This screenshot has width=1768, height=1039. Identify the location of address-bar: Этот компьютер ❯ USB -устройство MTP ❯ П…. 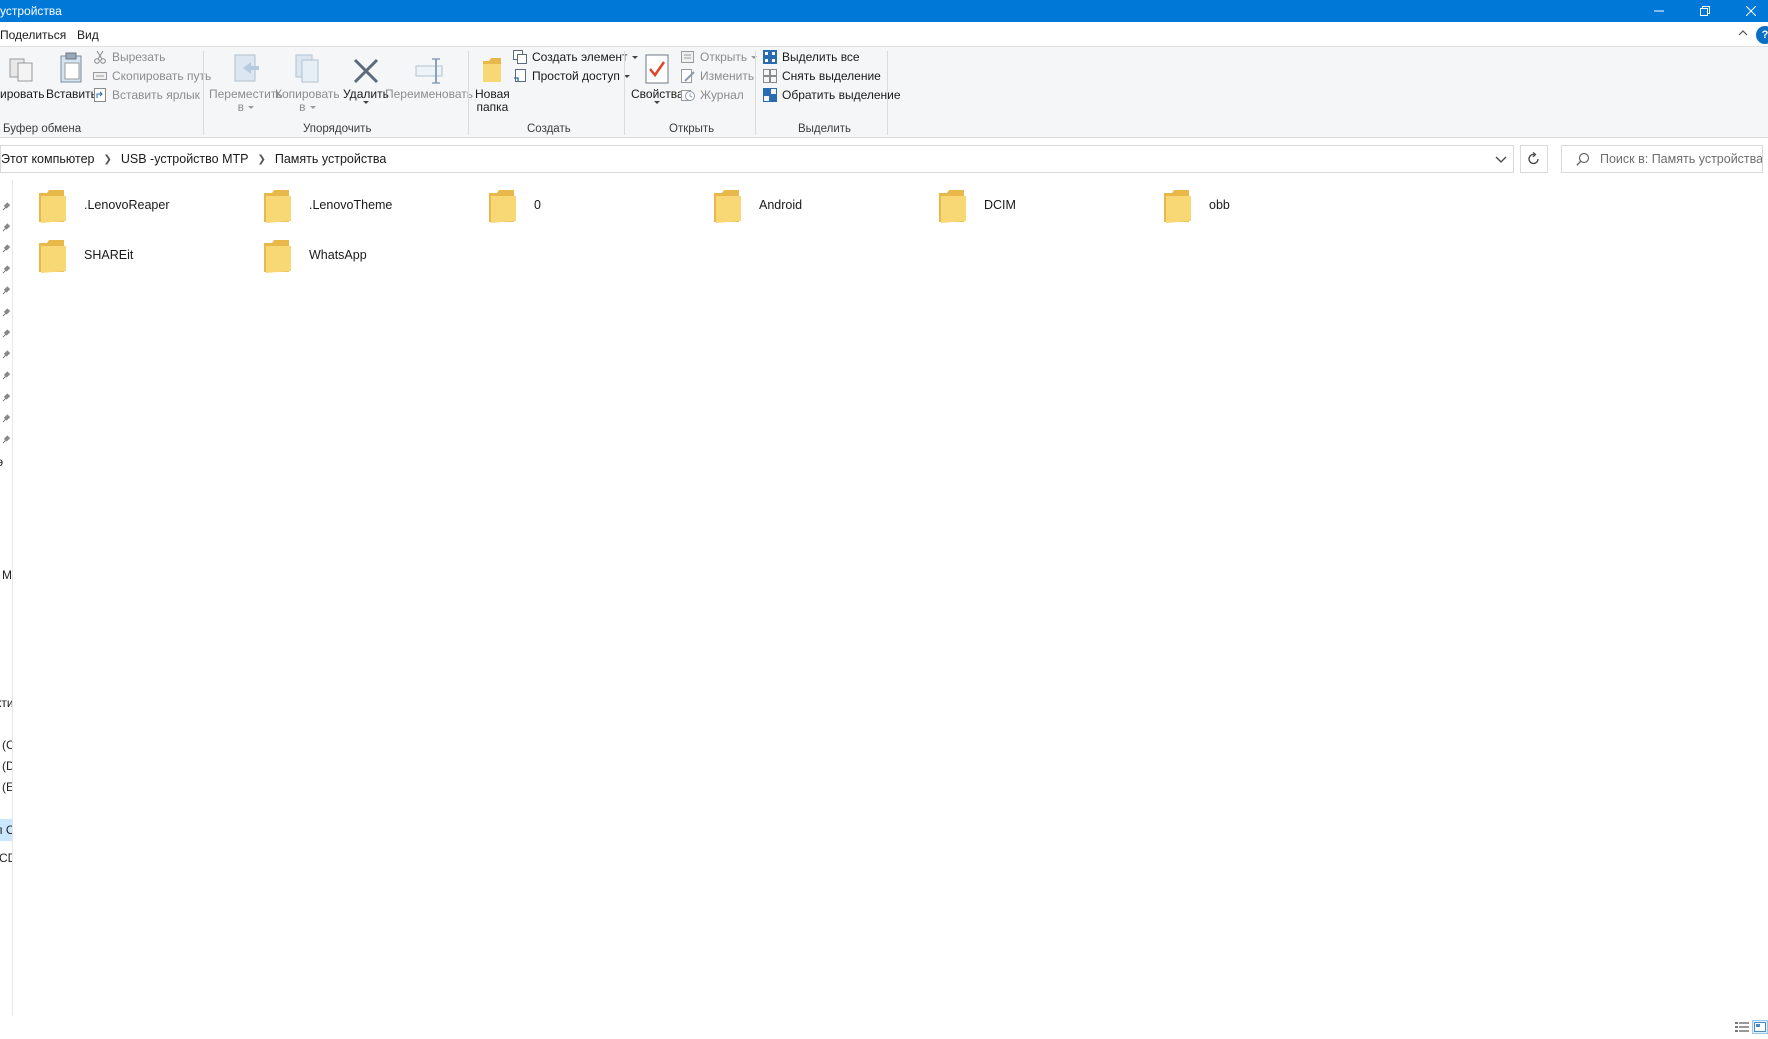
(757, 159).